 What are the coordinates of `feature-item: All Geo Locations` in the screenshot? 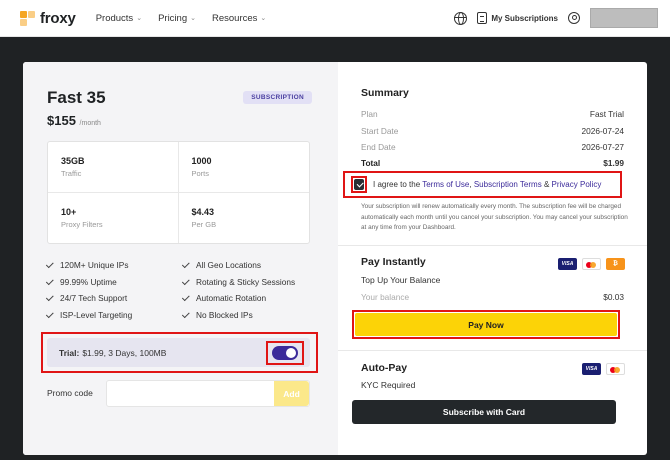 It's located at (249, 265).